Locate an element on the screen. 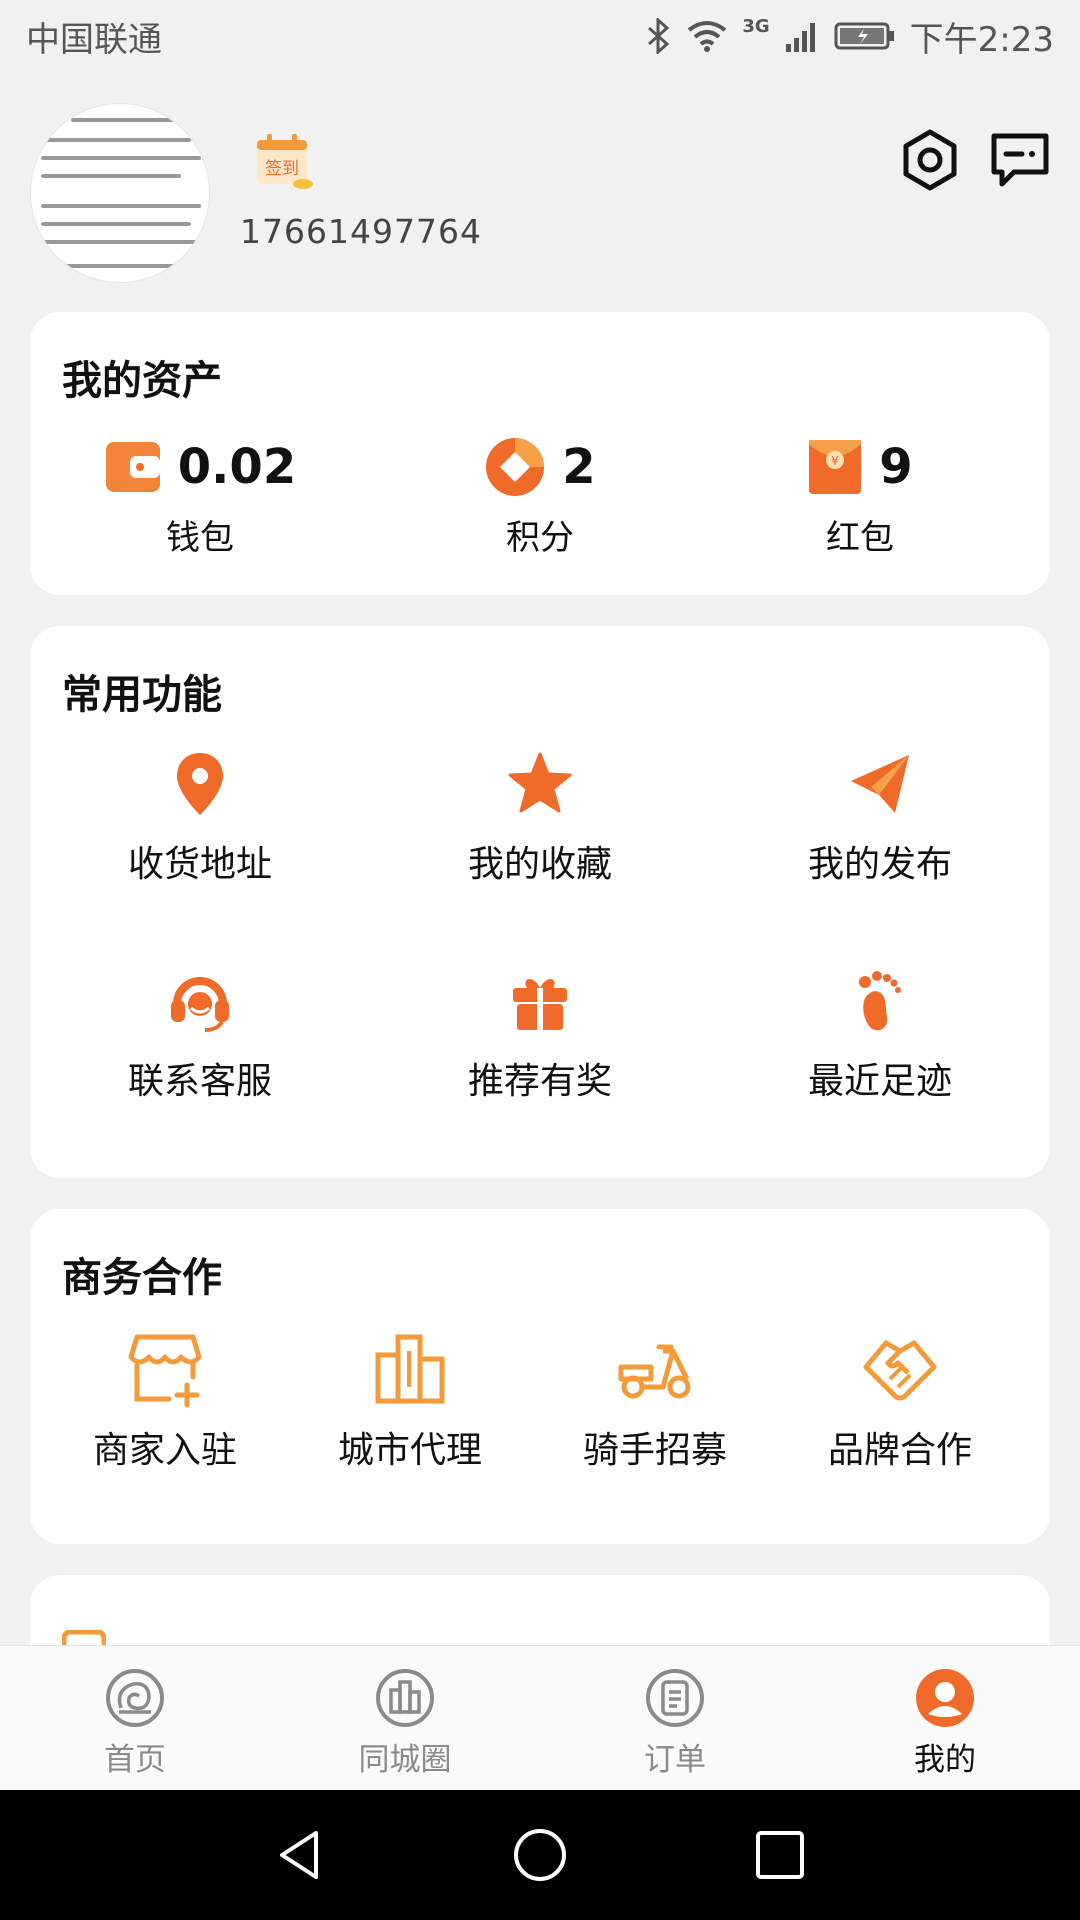 Image resolution: width=1080 pixels, height=1920 pixels. city-agent-item: 城市代理 is located at coordinates (410, 1401).